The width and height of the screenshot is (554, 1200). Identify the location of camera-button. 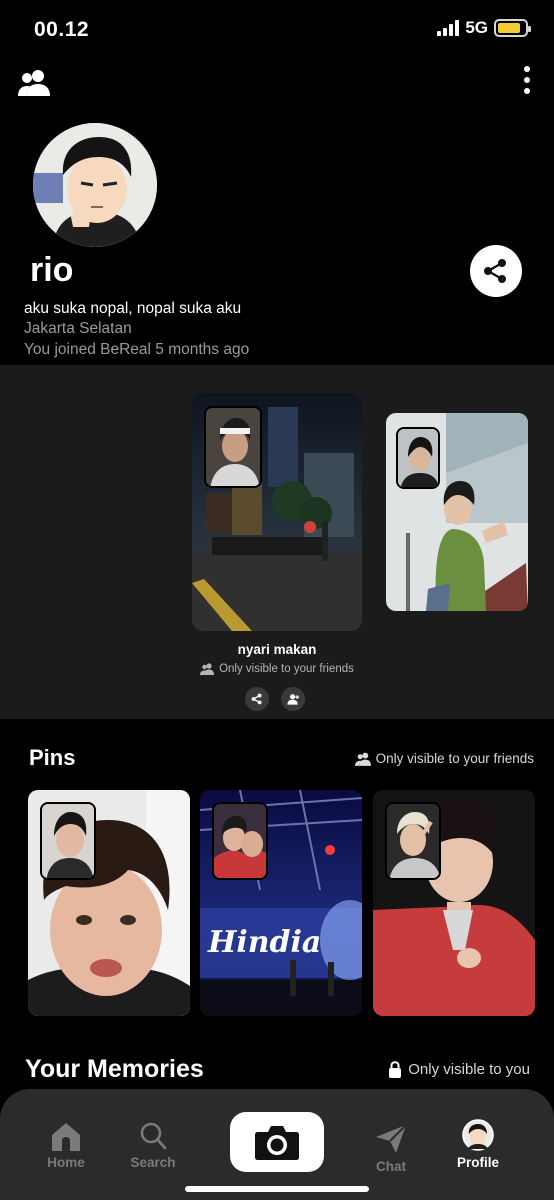
(277, 1142).